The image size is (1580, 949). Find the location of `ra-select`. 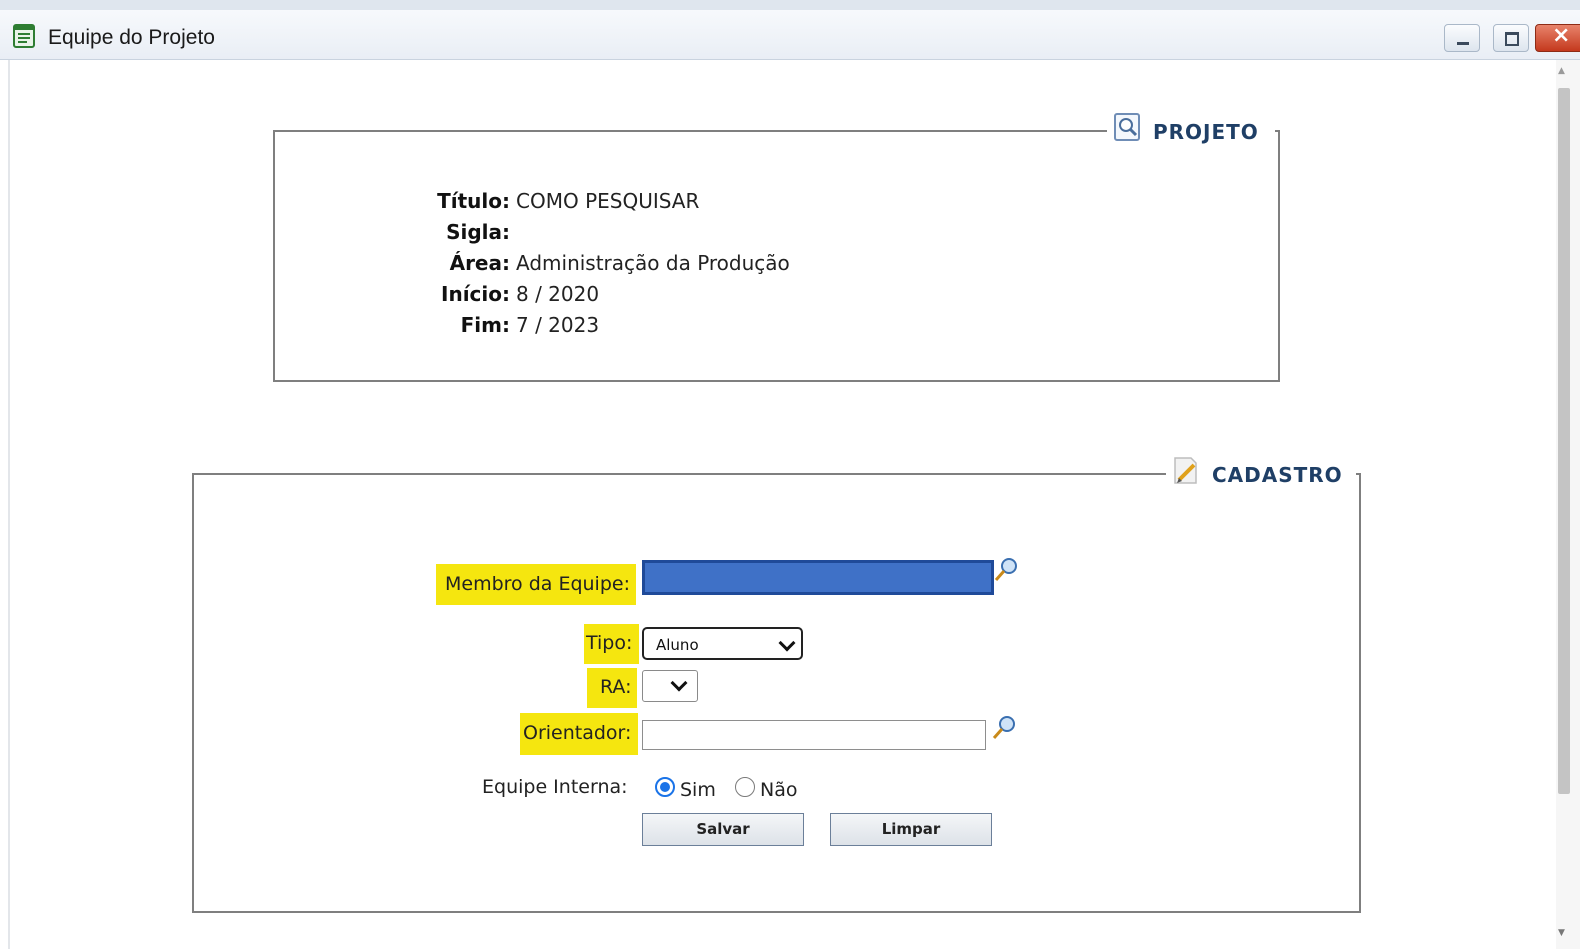

ra-select is located at coordinates (670, 686).